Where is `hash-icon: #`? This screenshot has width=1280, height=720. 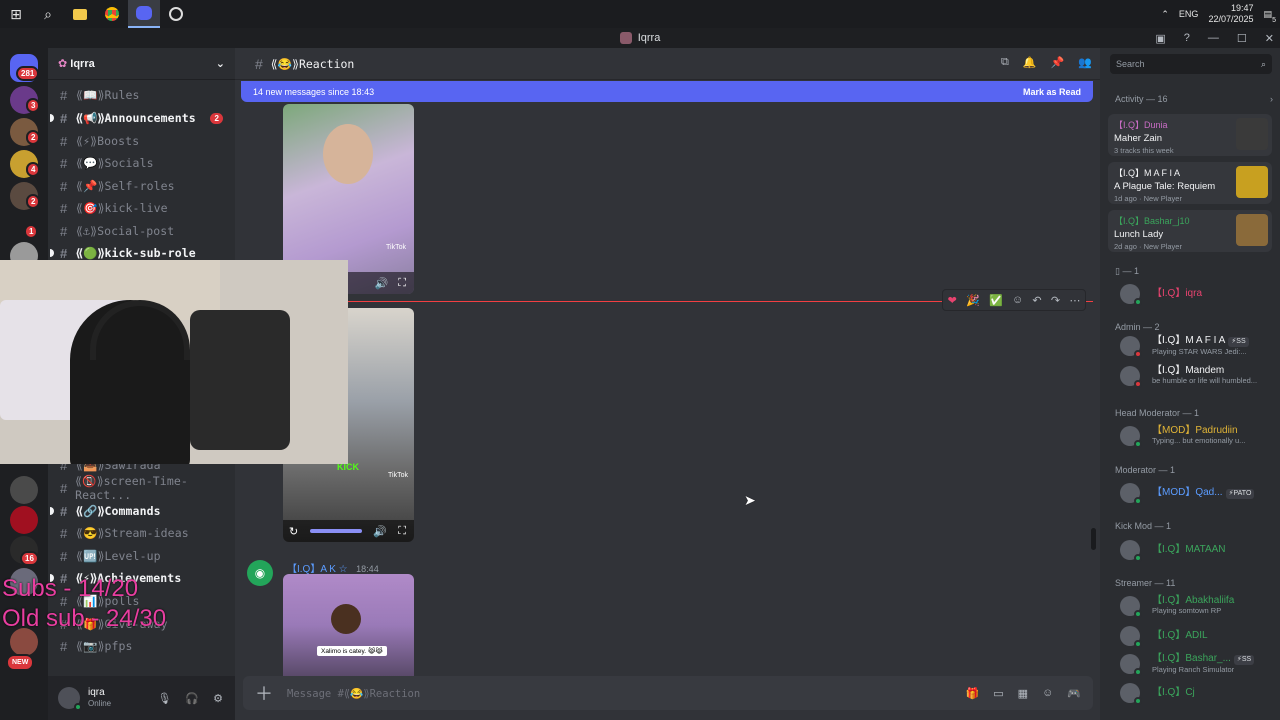 hash-icon: # is located at coordinates (64, 488).